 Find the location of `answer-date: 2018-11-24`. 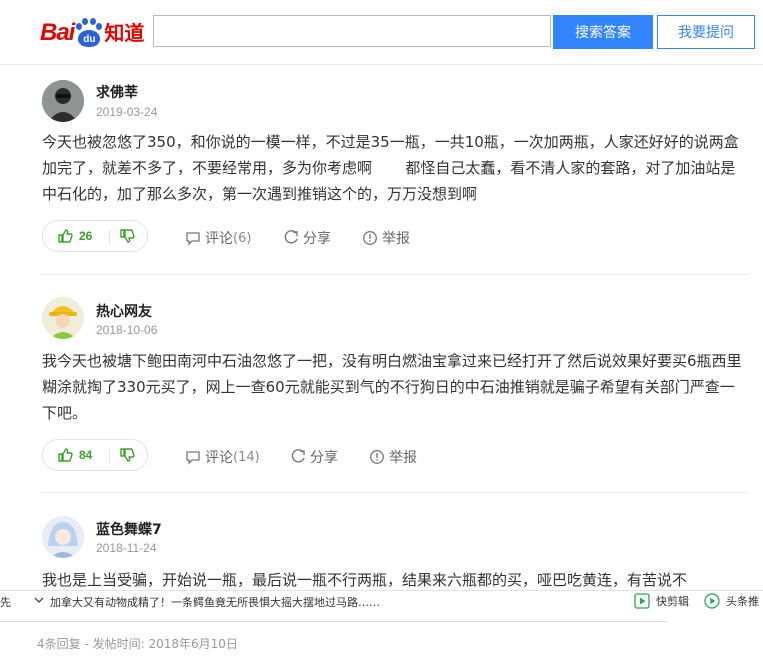

answer-date: 2018-11-24 is located at coordinates (126, 548).